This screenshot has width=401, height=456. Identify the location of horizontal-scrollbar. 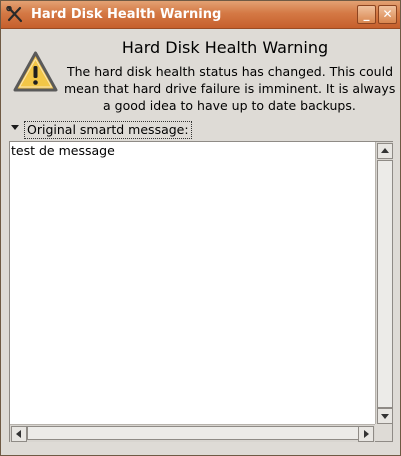
(192, 433).